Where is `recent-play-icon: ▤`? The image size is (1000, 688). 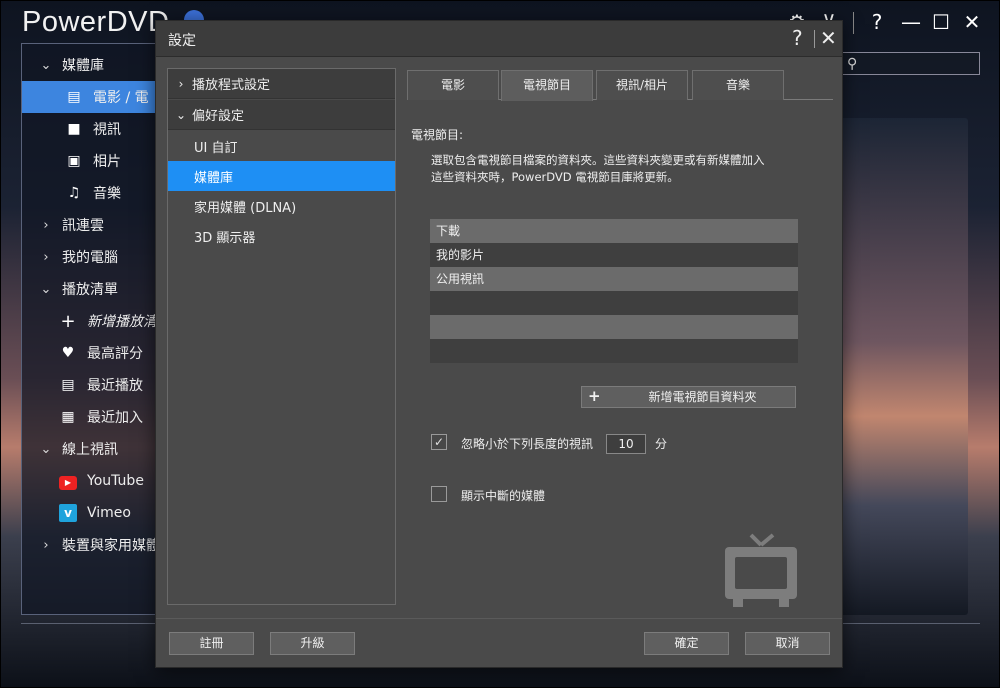 recent-play-icon: ▤ is located at coordinates (68, 385).